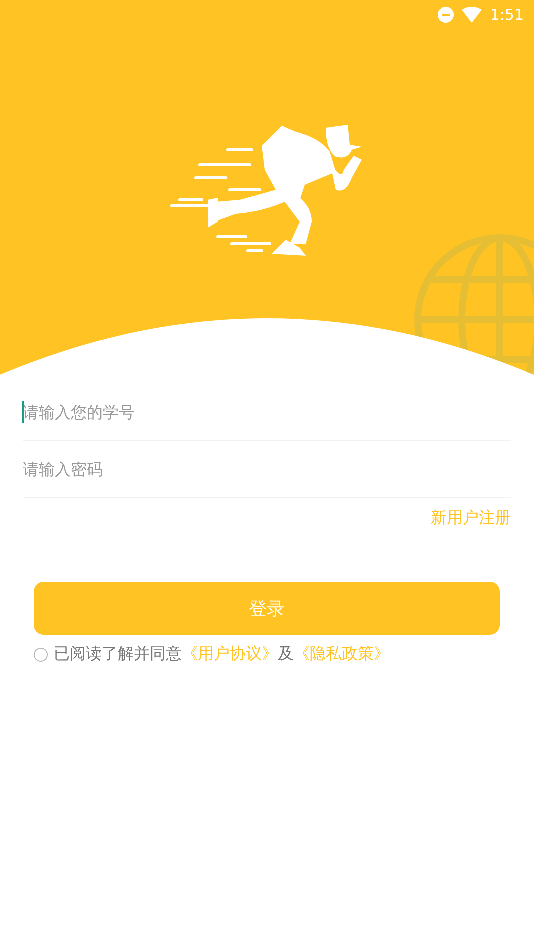 This screenshot has height=949, width=534. What do you see at coordinates (342, 653) in the screenshot?
I see `policy-link: 《隐私政策》` at bounding box center [342, 653].